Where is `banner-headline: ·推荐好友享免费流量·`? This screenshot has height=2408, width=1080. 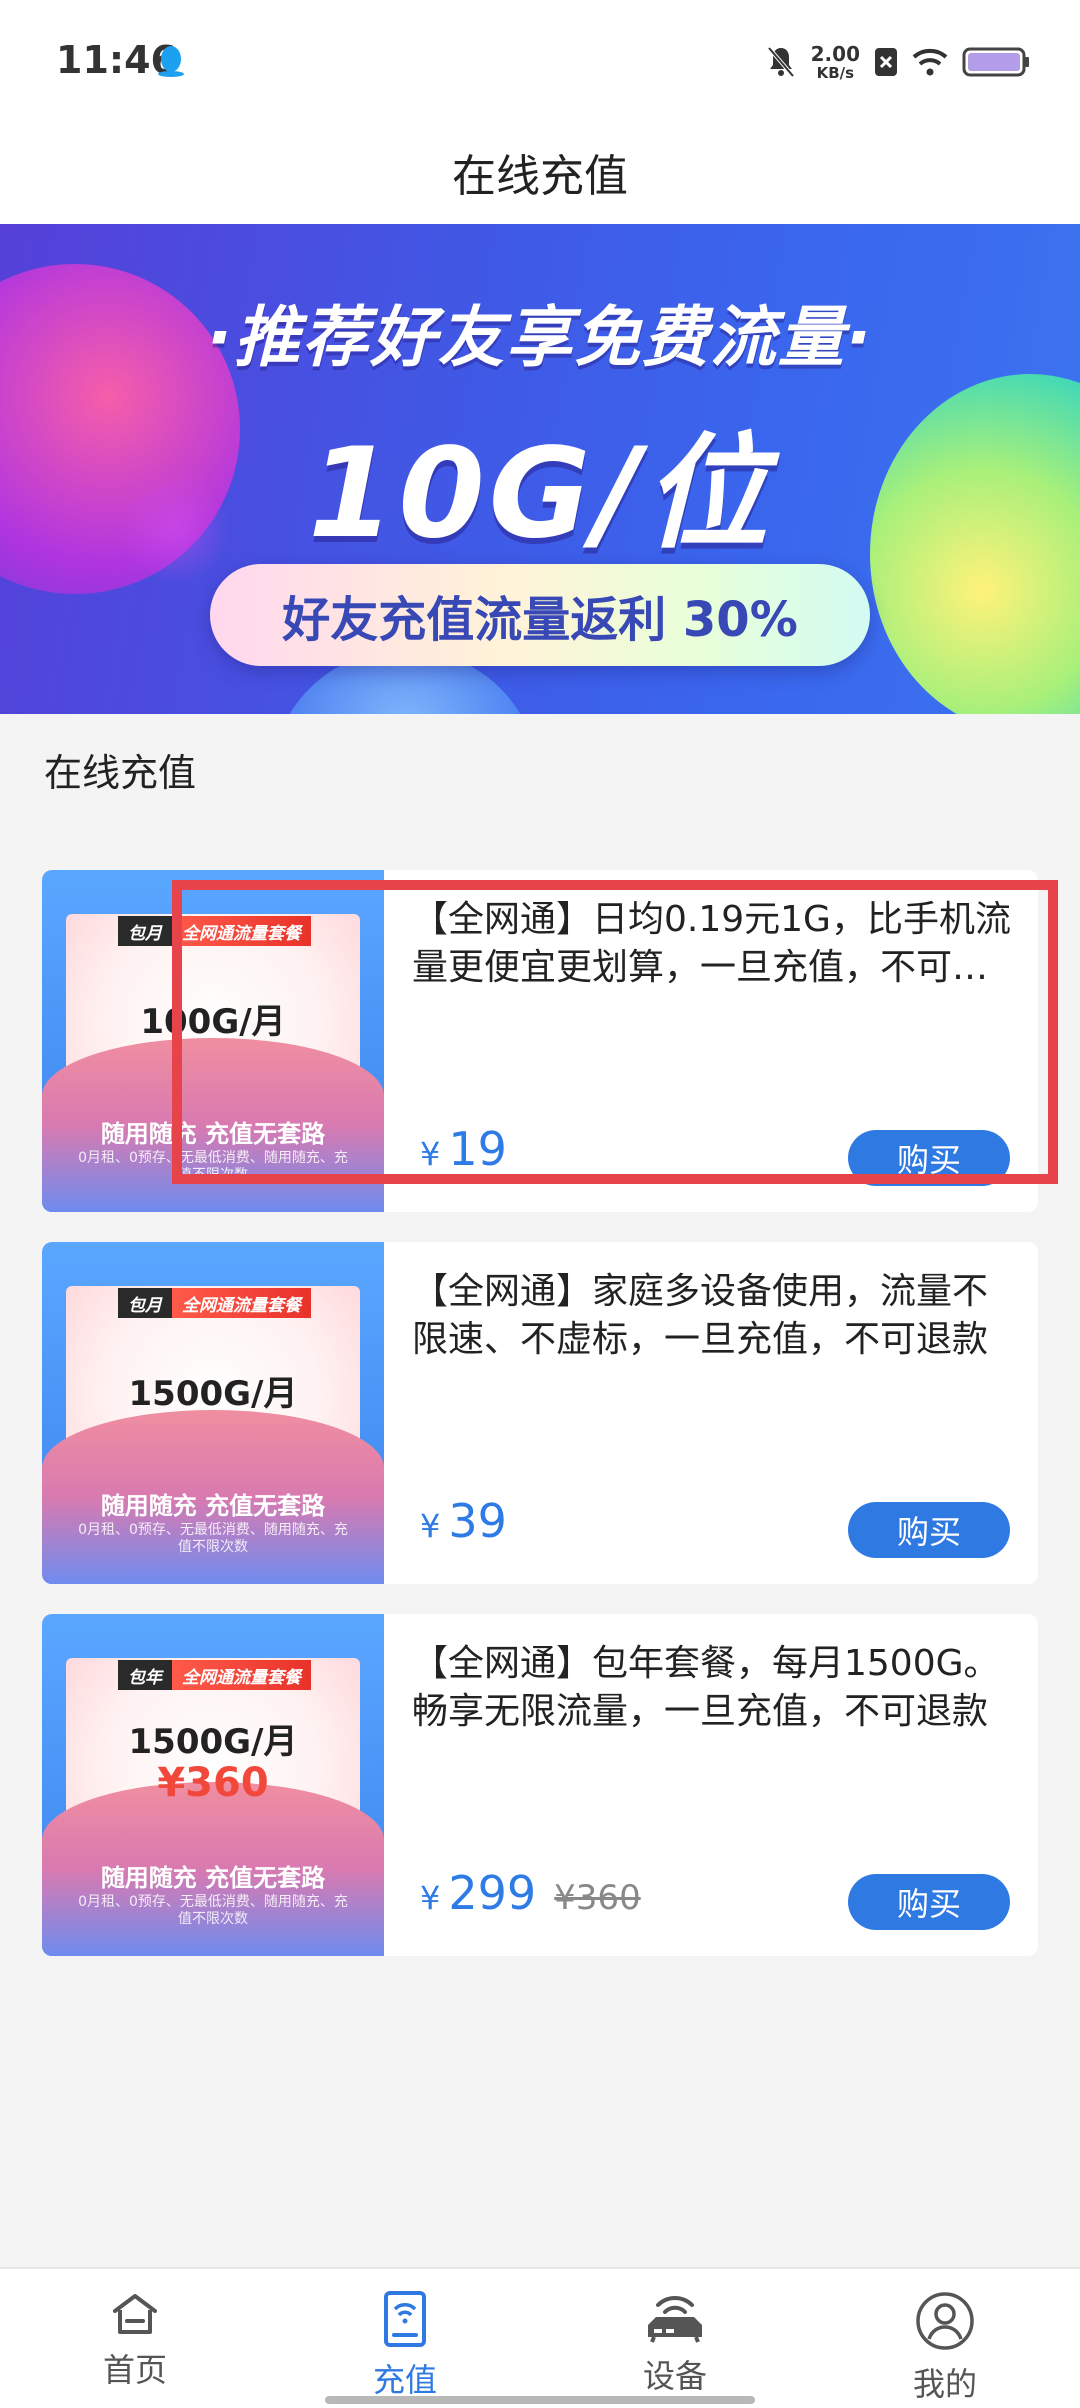
banner-headline: ·推荐好友享免费流量· is located at coordinates (540, 337).